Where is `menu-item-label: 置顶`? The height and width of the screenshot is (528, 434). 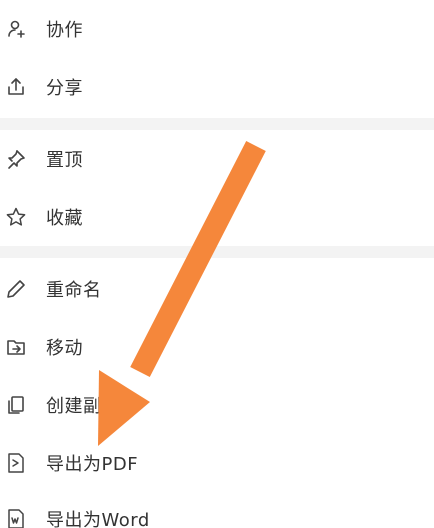
menu-item-label: 置顶 is located at coordinates (64, 160).